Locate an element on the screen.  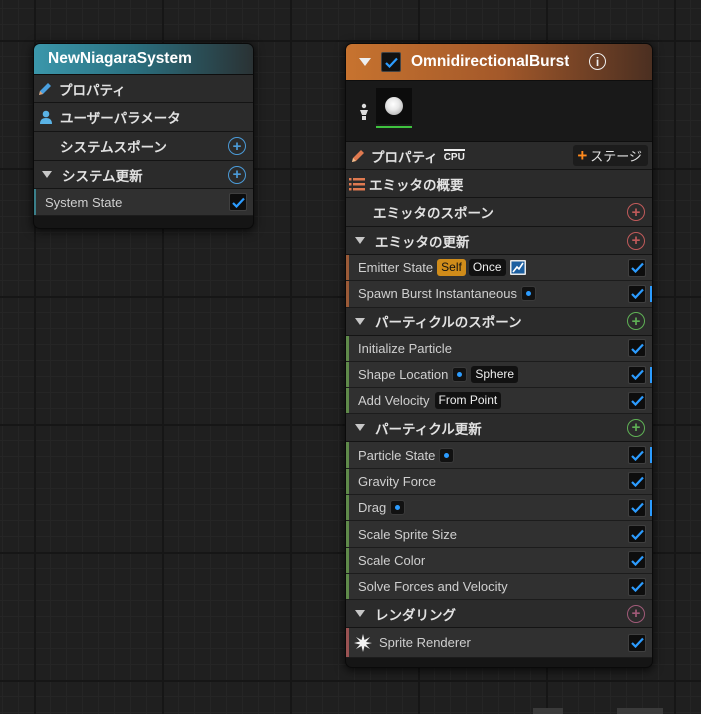
pencil-icon is located at coordinates (45, 88).